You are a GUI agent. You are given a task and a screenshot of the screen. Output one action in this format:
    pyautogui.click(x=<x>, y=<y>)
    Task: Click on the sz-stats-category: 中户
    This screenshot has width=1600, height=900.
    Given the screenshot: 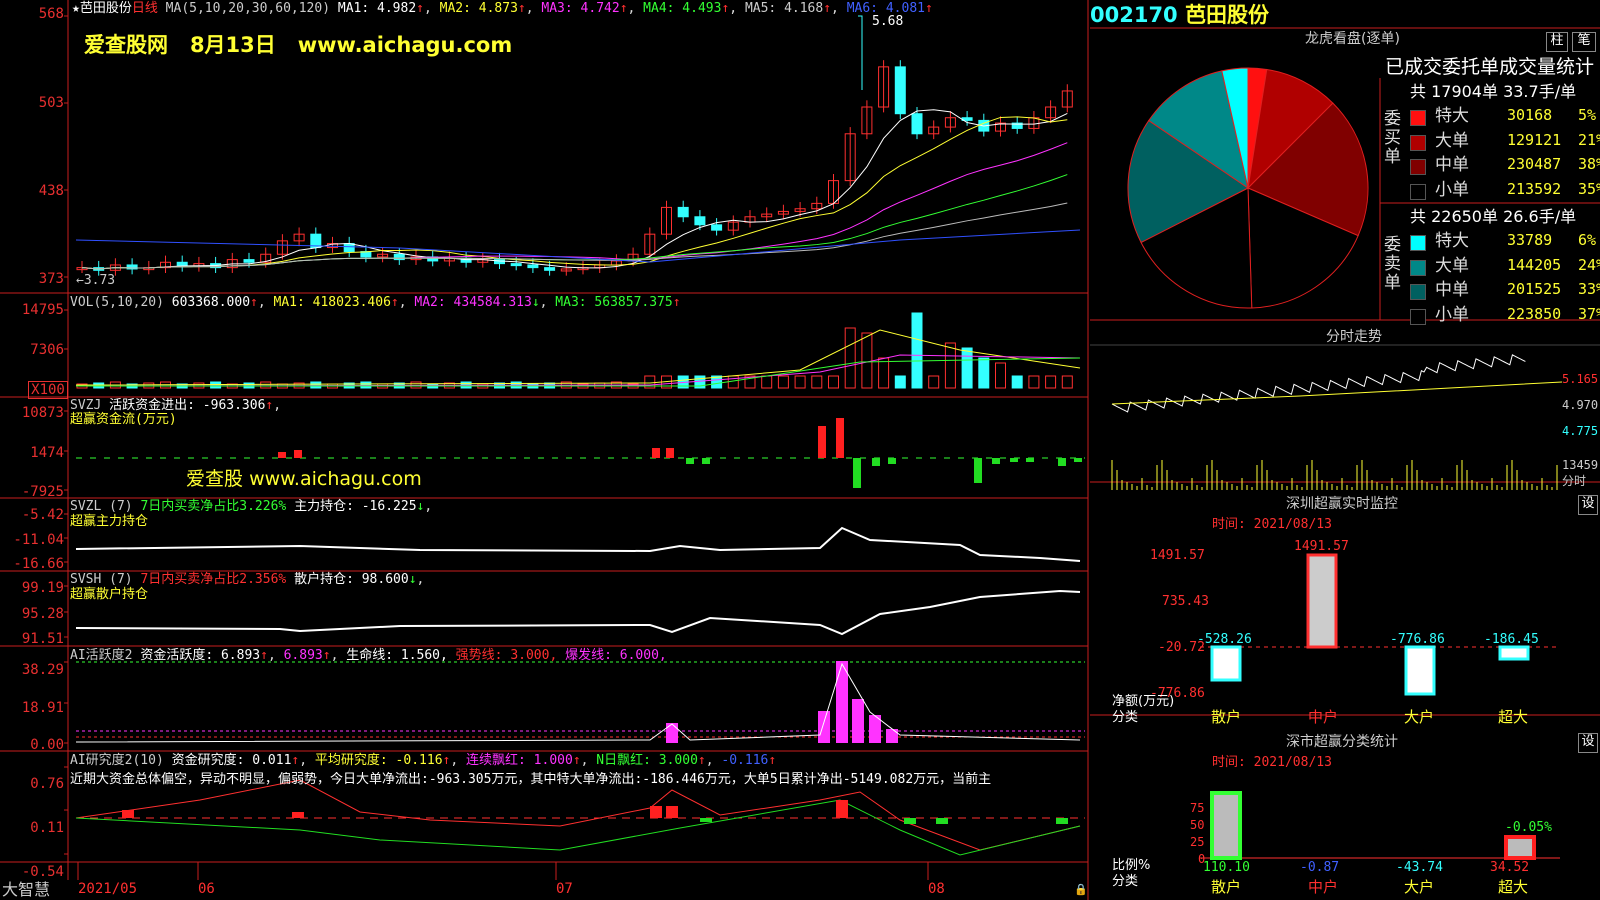 What is the action you would take?
    pyautogui.click(x=1323, y=887)
    